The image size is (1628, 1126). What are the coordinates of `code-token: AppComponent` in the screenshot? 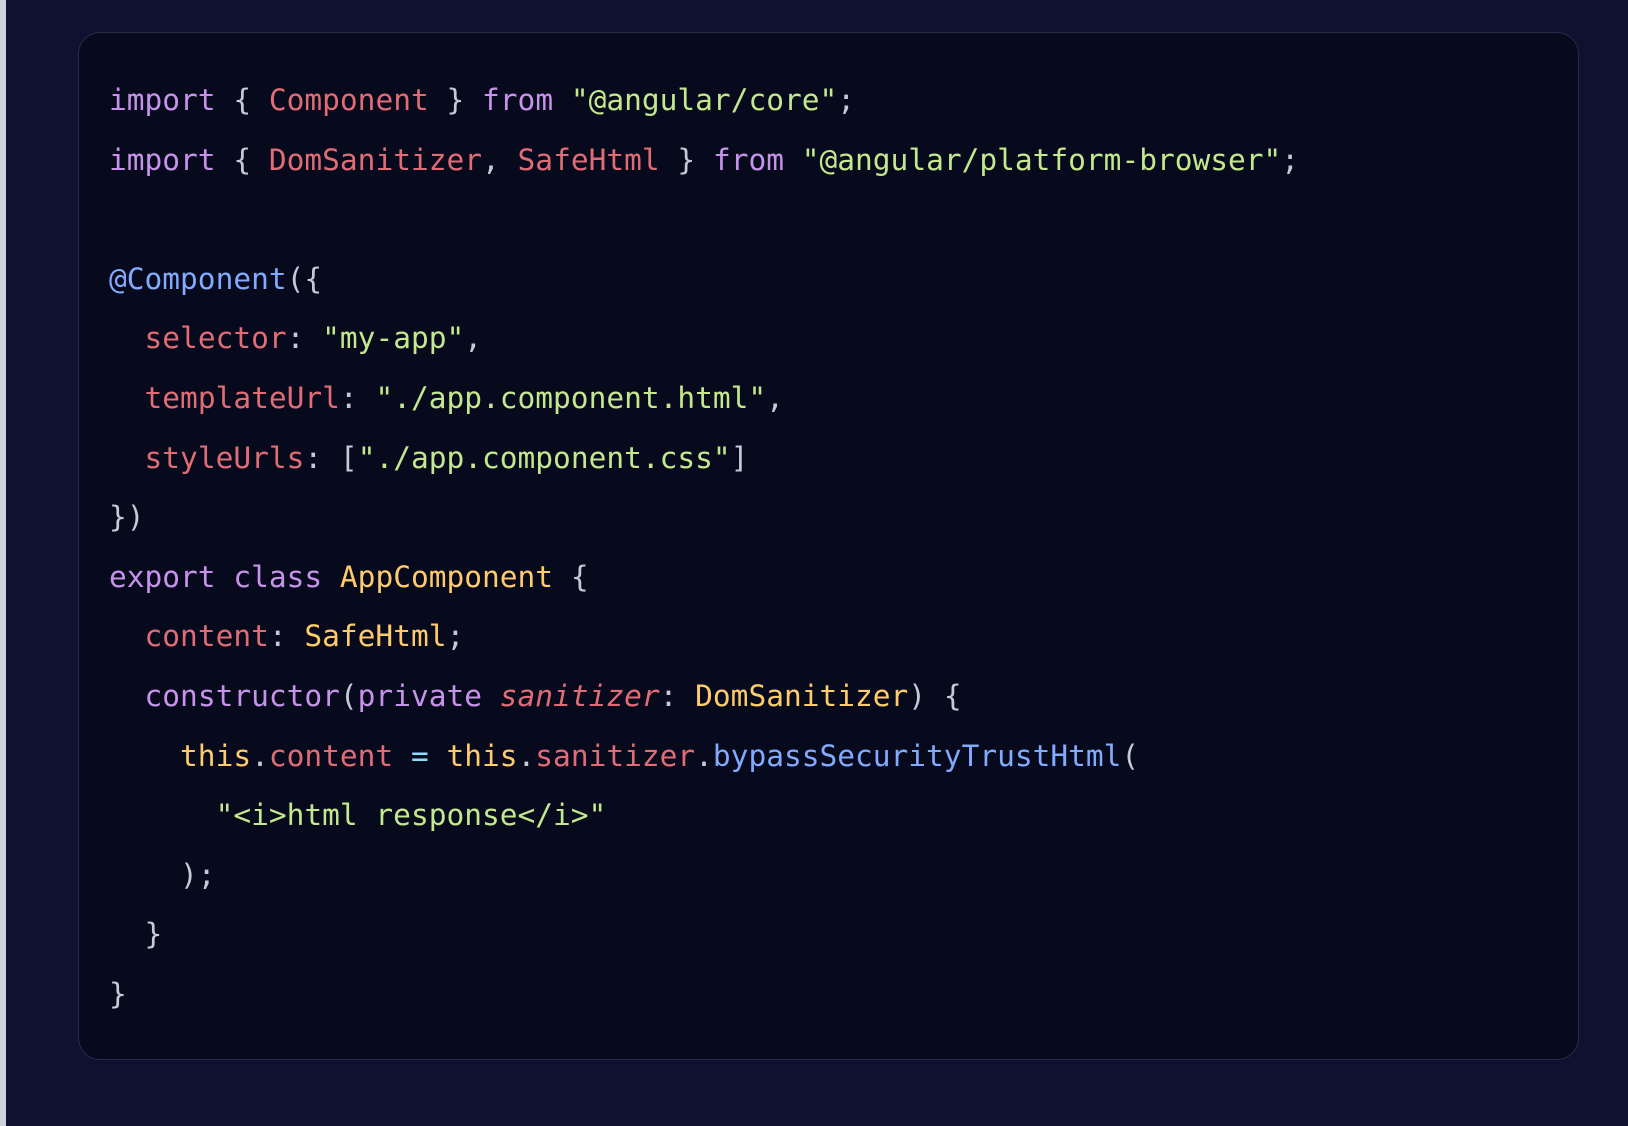 It's located at (446, 576).